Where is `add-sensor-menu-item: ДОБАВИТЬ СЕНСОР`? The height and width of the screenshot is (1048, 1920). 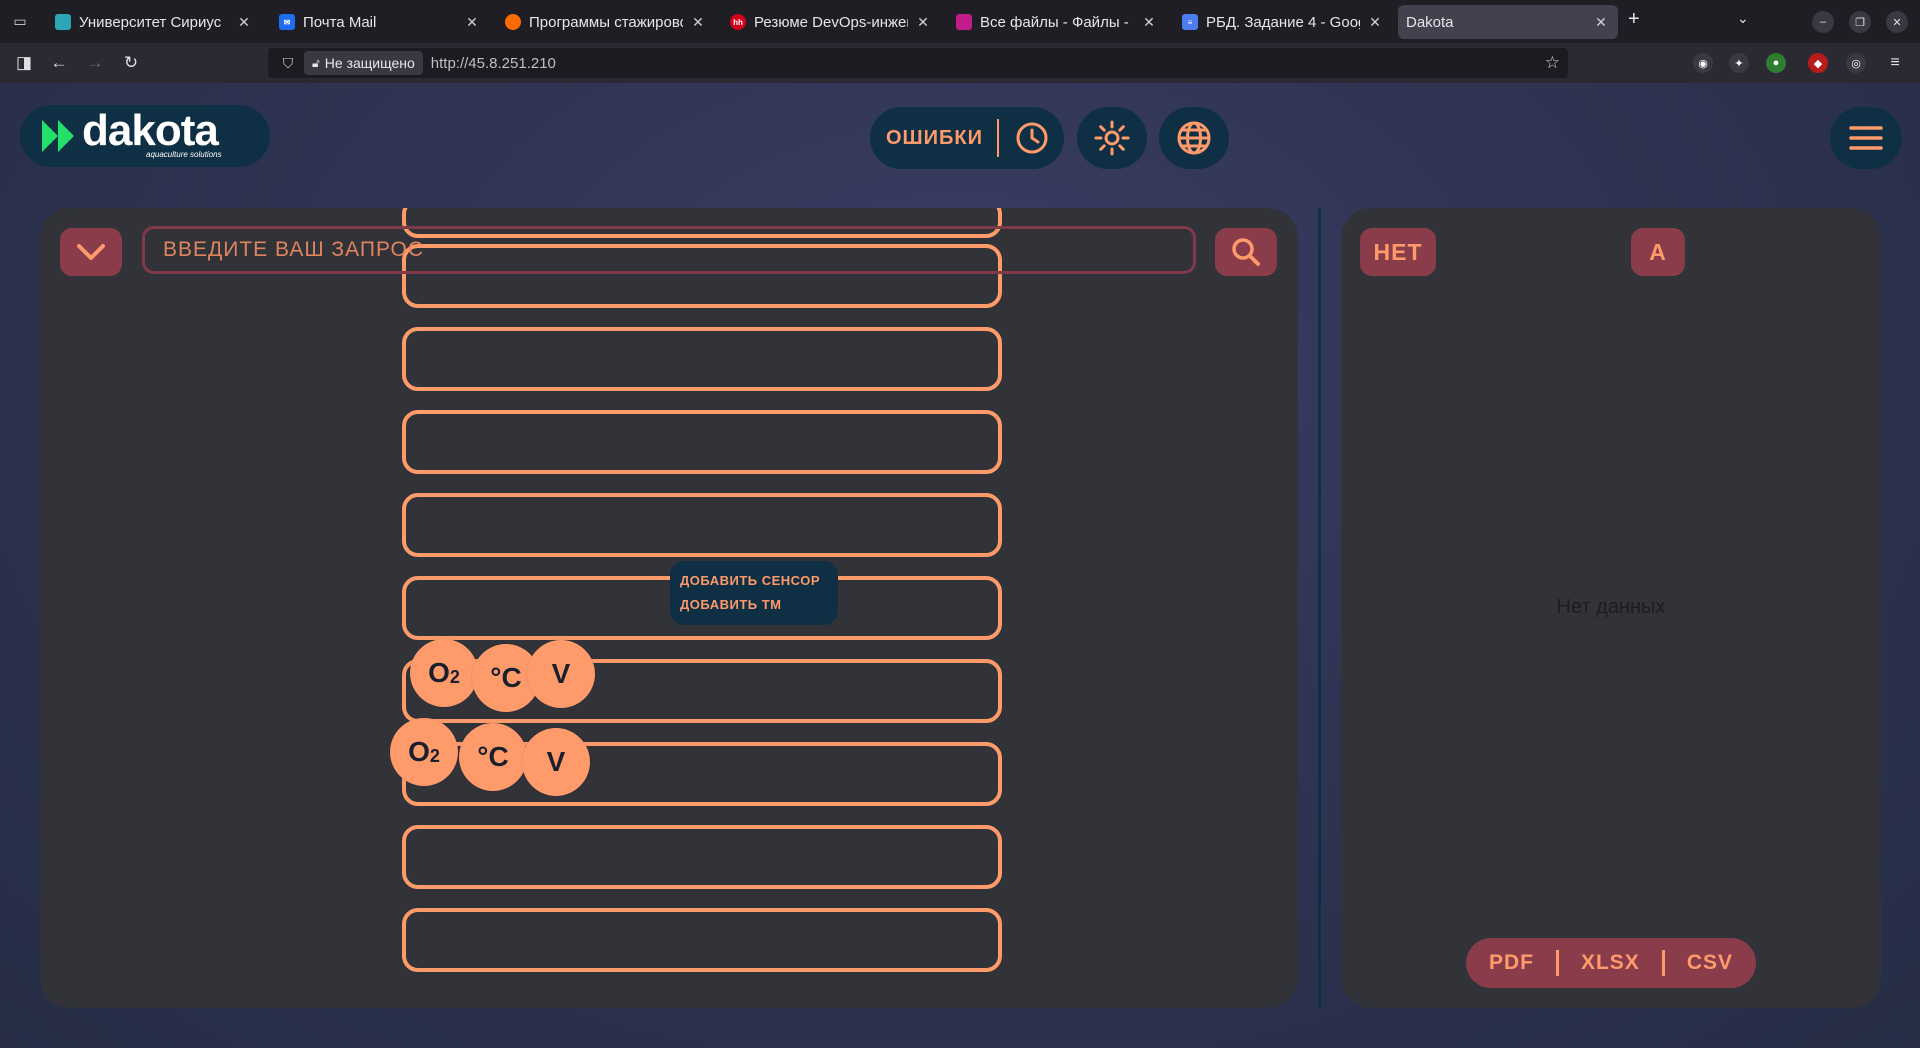
add-sensor-menu-item: ДОБАВИТЬ СЕНСОР is located at coordinates (754, 581).